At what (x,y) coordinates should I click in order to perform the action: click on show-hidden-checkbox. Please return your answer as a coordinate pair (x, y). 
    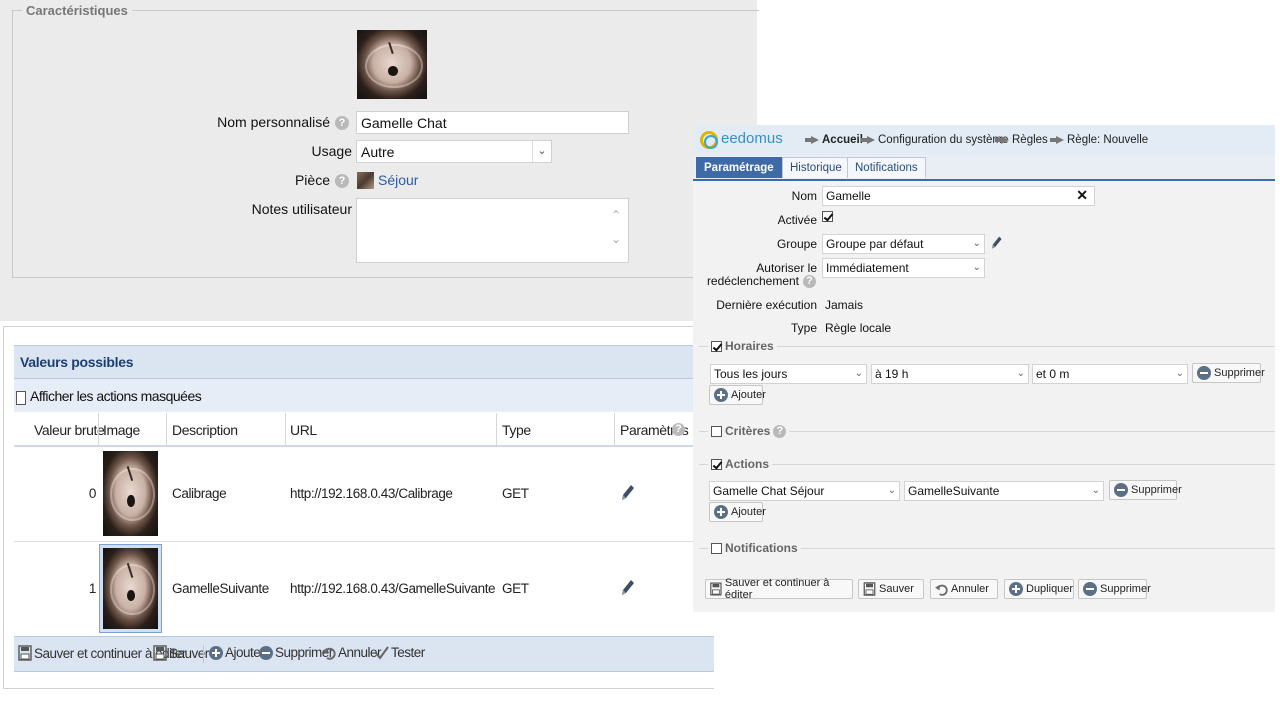
    Looking at the image, I should click on (21, 398).